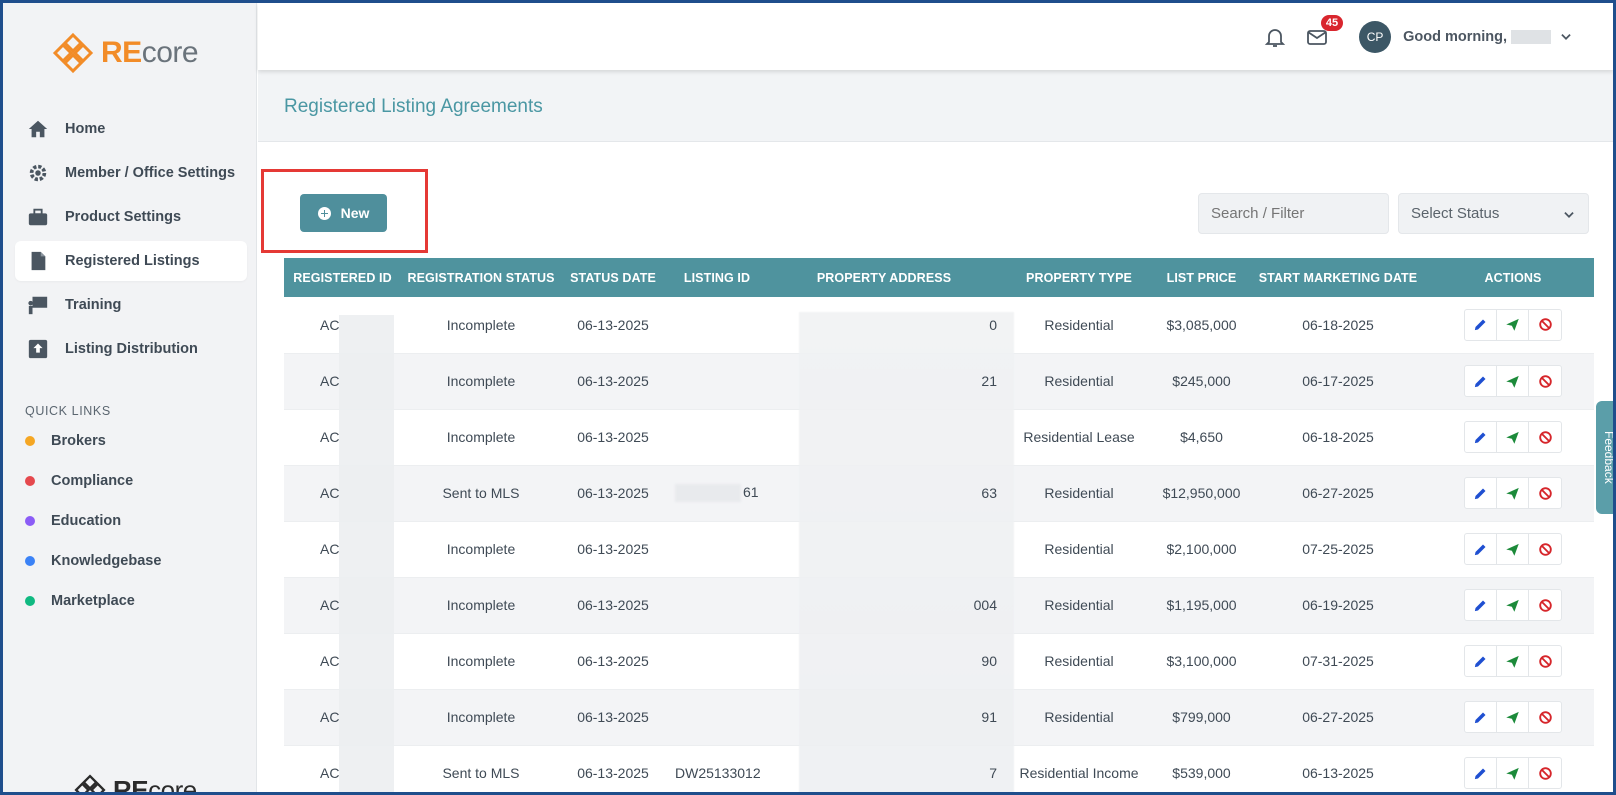 The width and height of the screenshot is (1616, 795). What do you see at coordinates (1201, 605) in the screenshot?
I see `list-price-cell: $1,195,000` at bounding box center [1201, 605].